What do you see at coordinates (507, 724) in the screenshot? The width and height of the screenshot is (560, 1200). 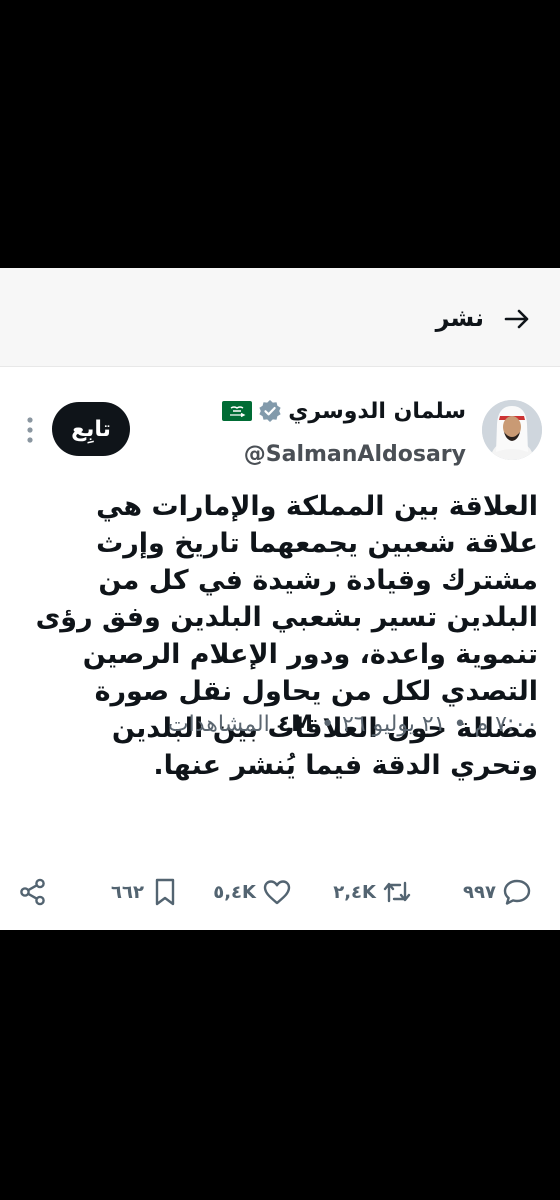 I see `tweet-time: ٧:٠٠ م` at bounding box center [507, 724].